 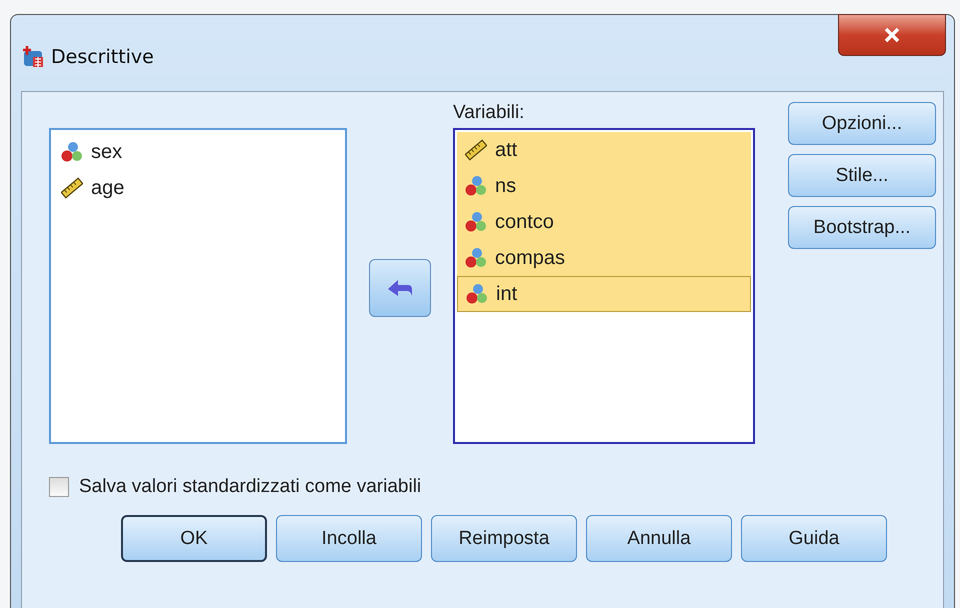 I want to click on app-icon, so click(x=33, y=57).